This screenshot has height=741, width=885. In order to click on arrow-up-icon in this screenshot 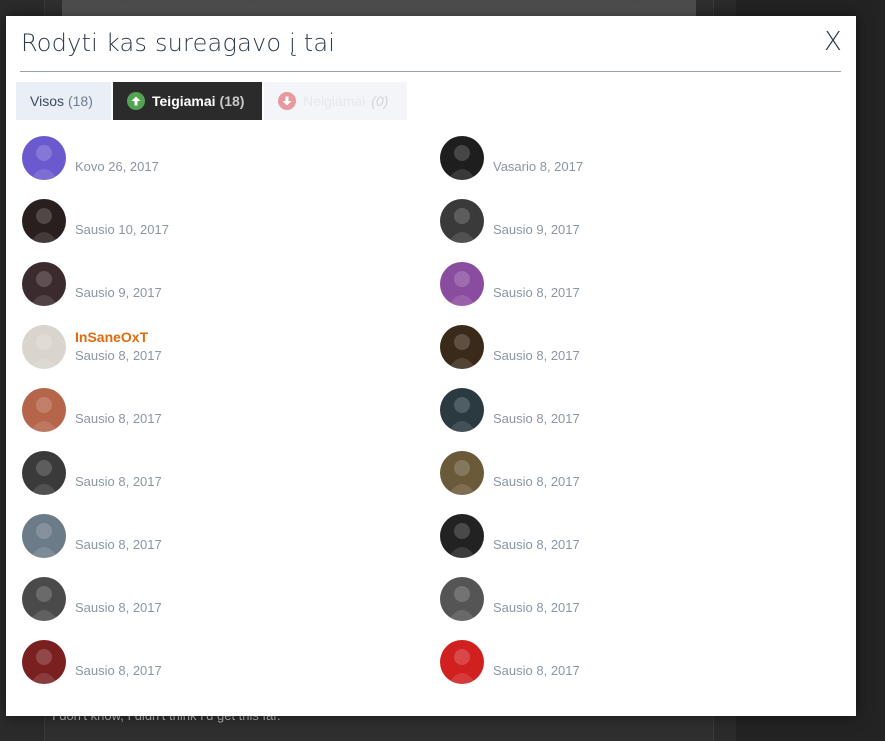, I will do `click(136, 101)`.